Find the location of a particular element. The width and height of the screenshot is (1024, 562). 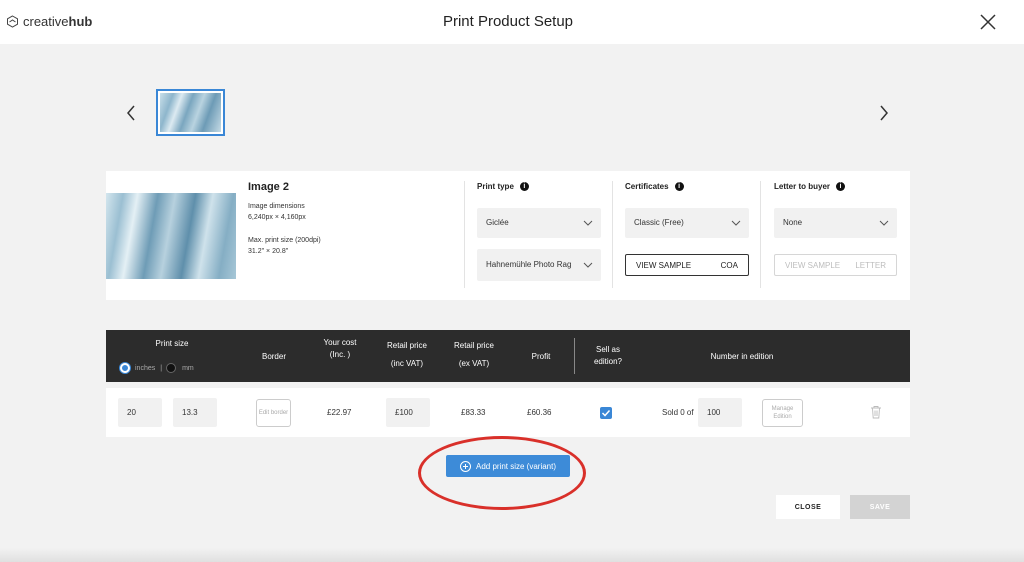

inches-label: inches is located at coordinates (145, 368).